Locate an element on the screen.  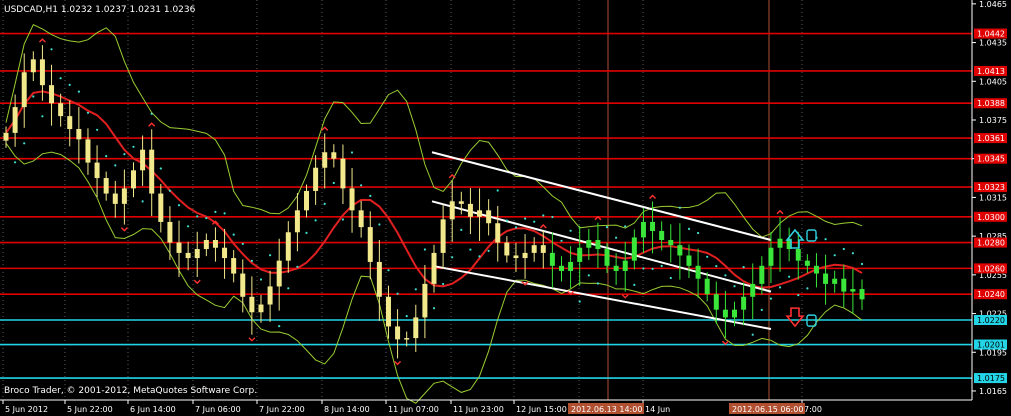
y-tick-label: 1.0405 is located at coordinates (993, 81).